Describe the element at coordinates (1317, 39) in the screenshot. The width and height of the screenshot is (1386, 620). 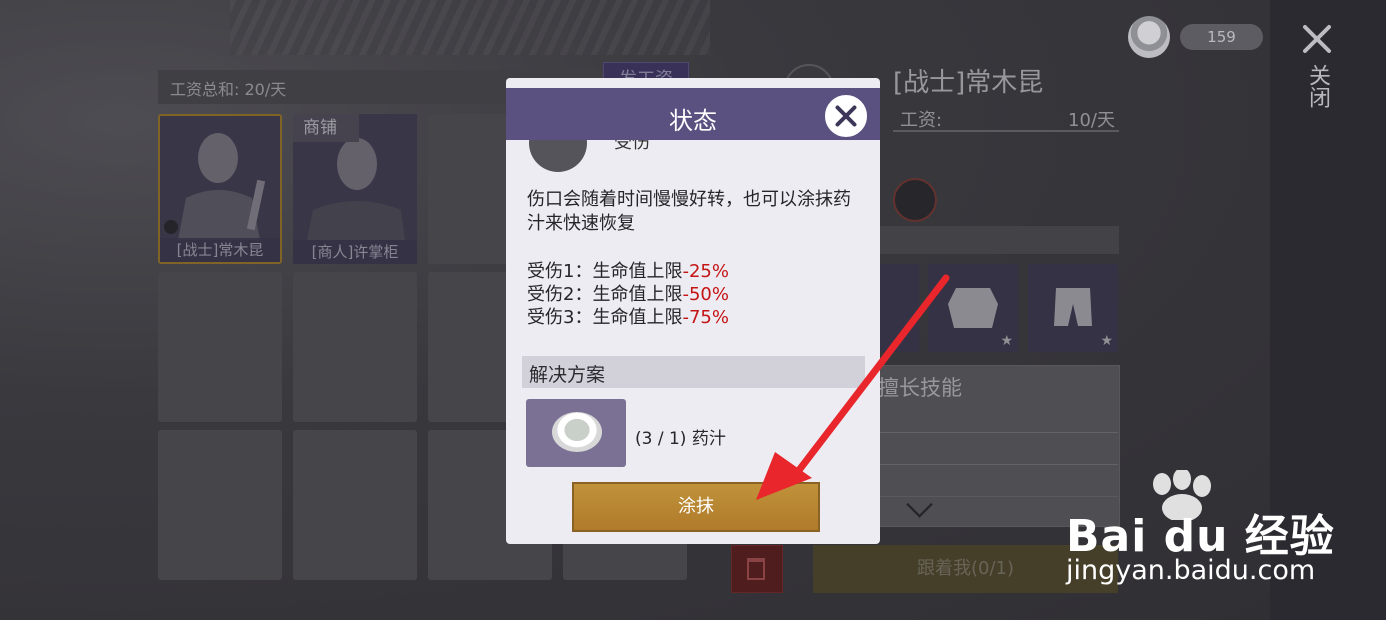
I see `close-icon` at that location.